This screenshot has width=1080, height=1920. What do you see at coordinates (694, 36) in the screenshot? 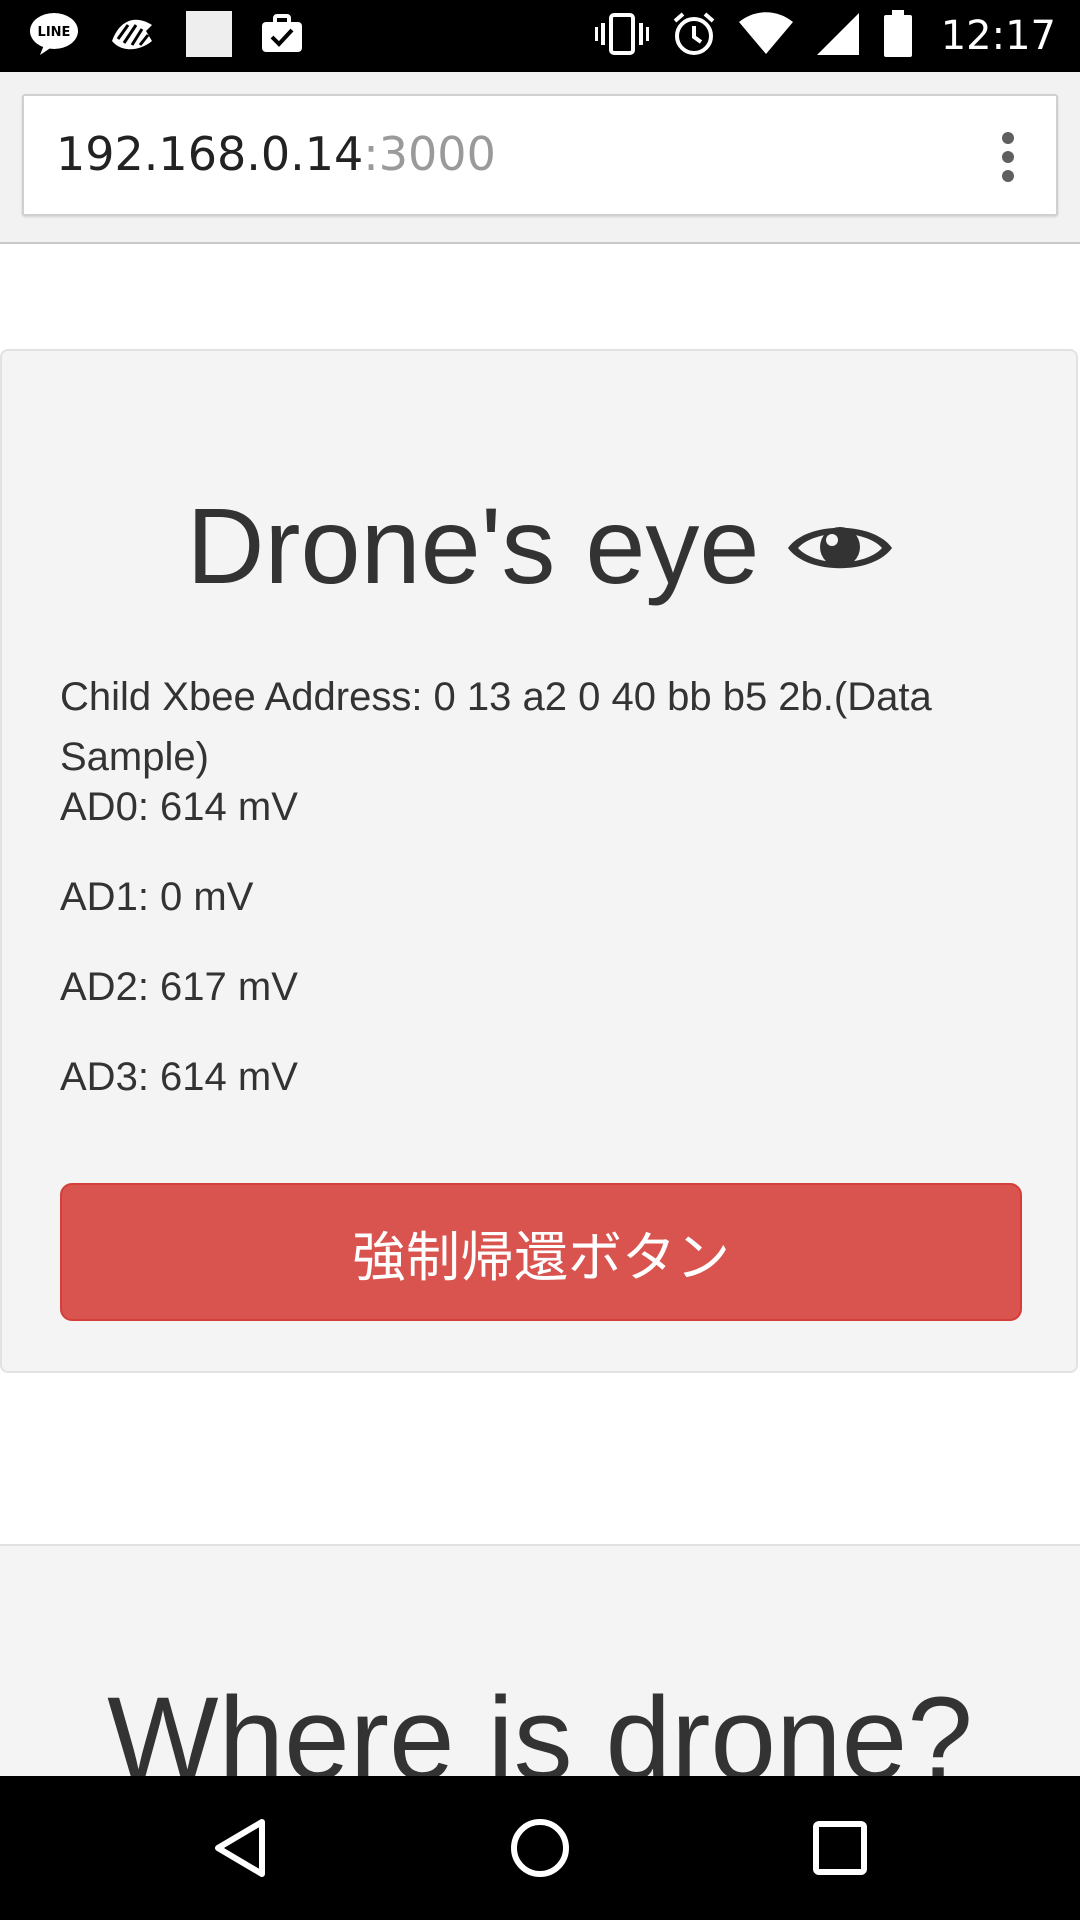
I see `alarm-icon` at bounding box center [694, 36].